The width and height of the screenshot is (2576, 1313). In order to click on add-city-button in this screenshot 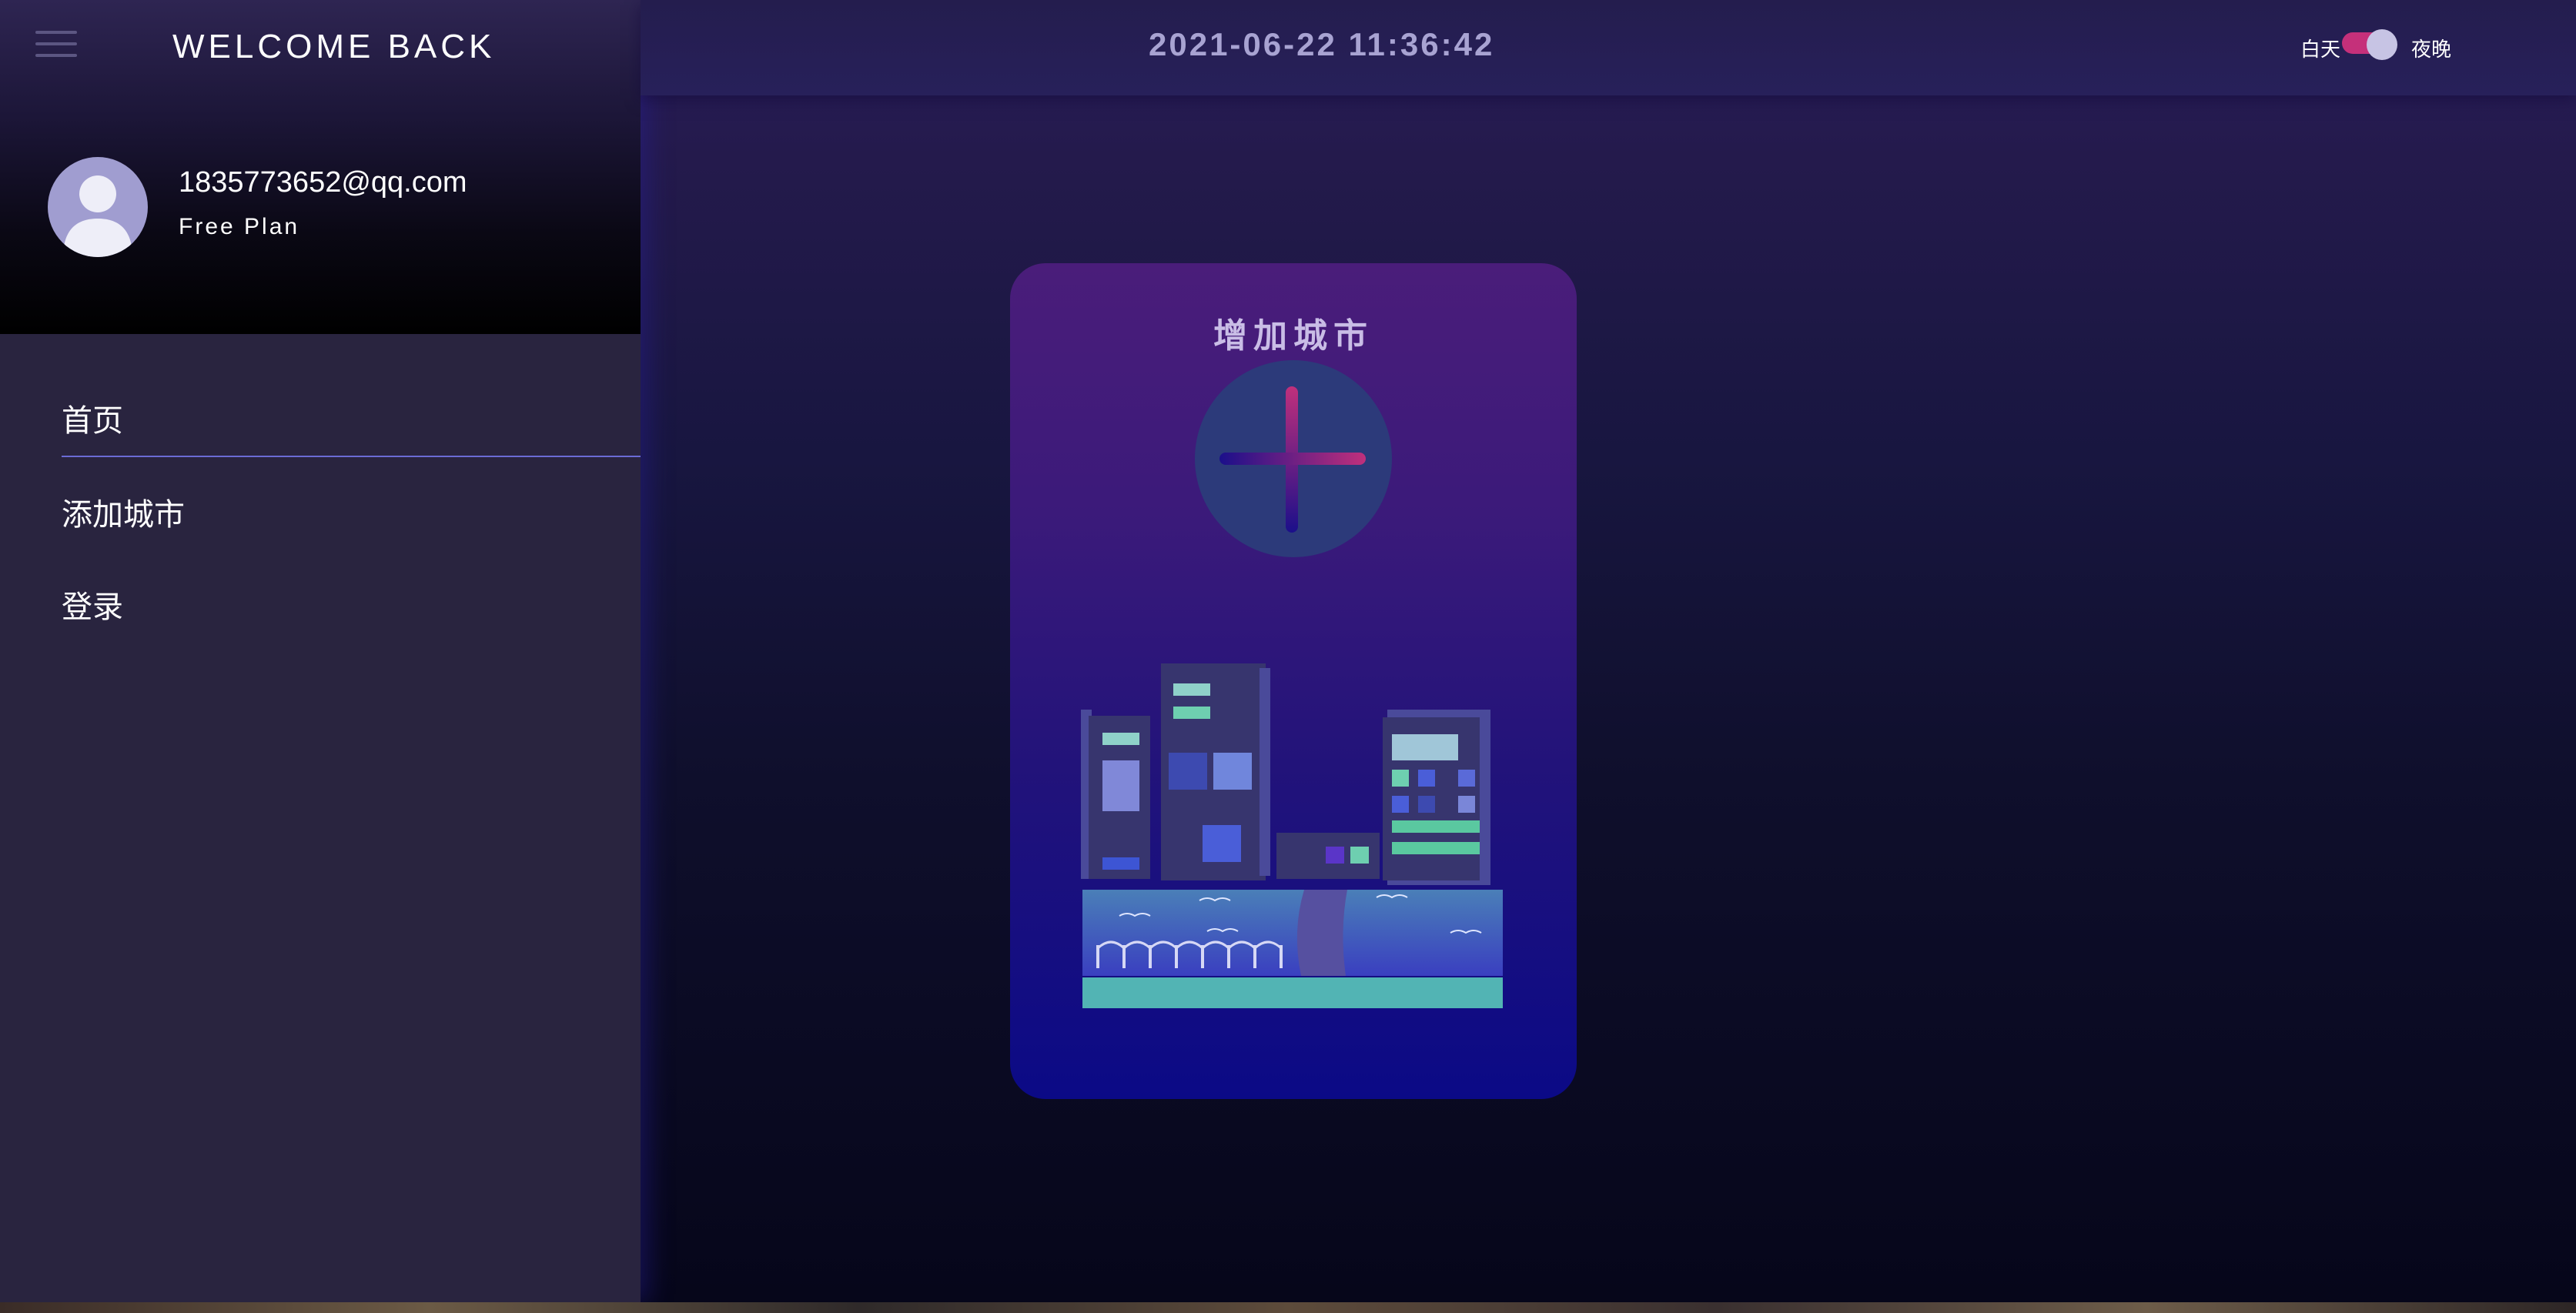, I will do `click(1293, 458)`.